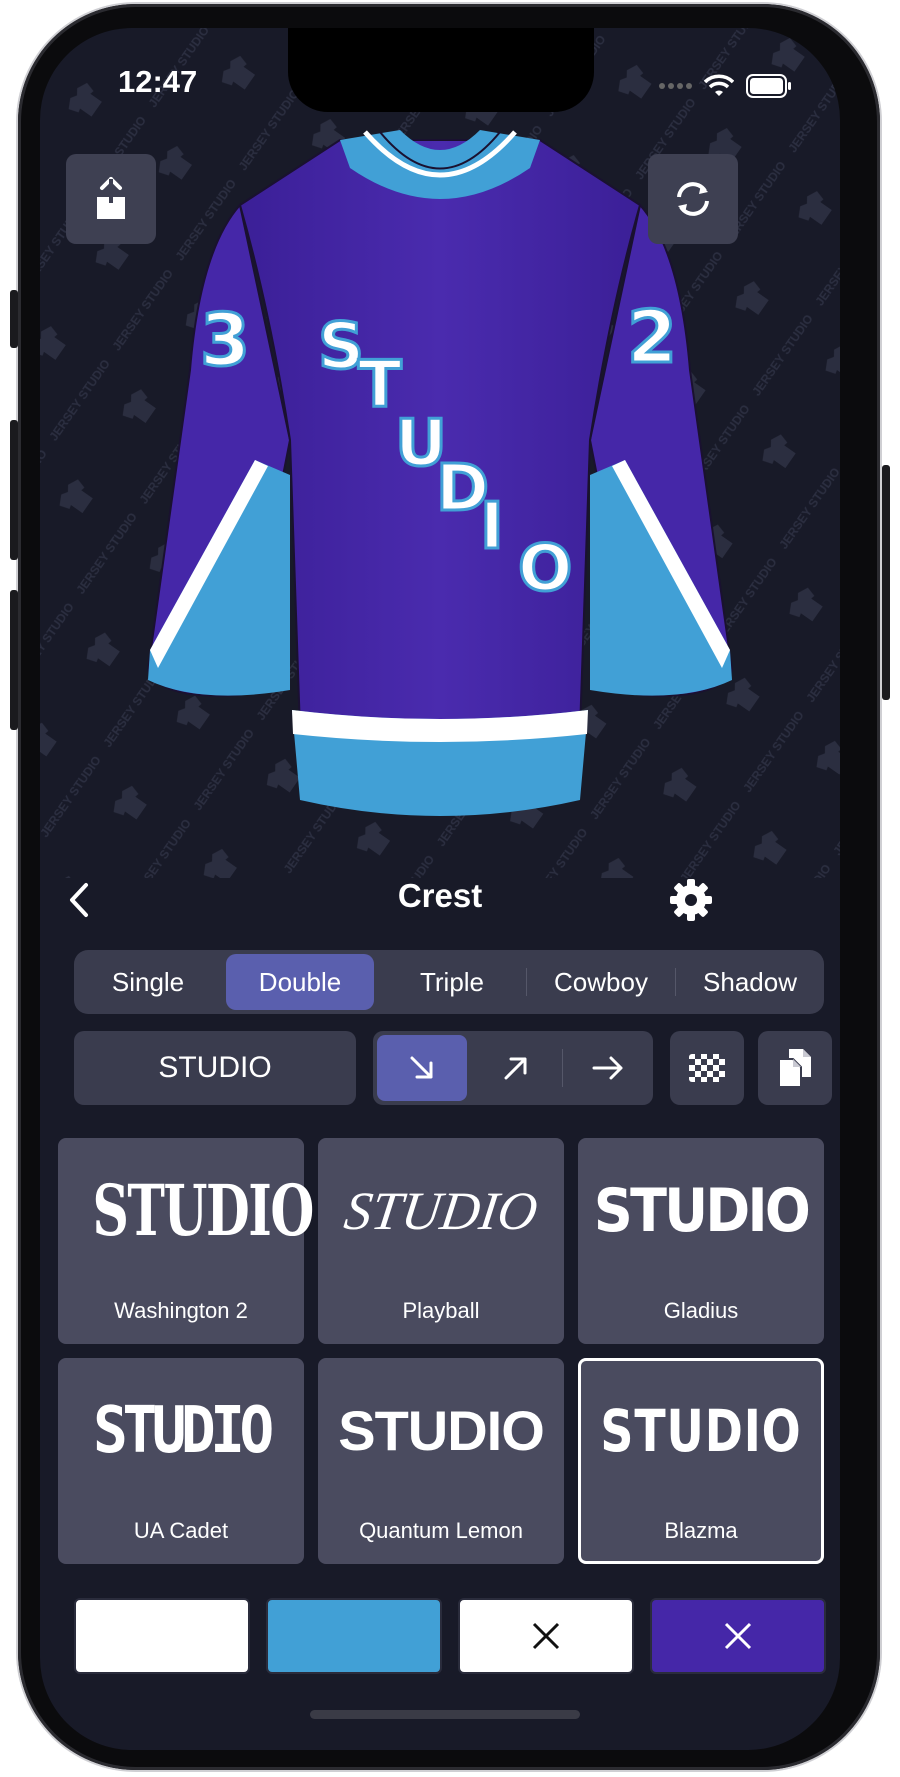  I want to click on volume-up-button, so click(14, 490).